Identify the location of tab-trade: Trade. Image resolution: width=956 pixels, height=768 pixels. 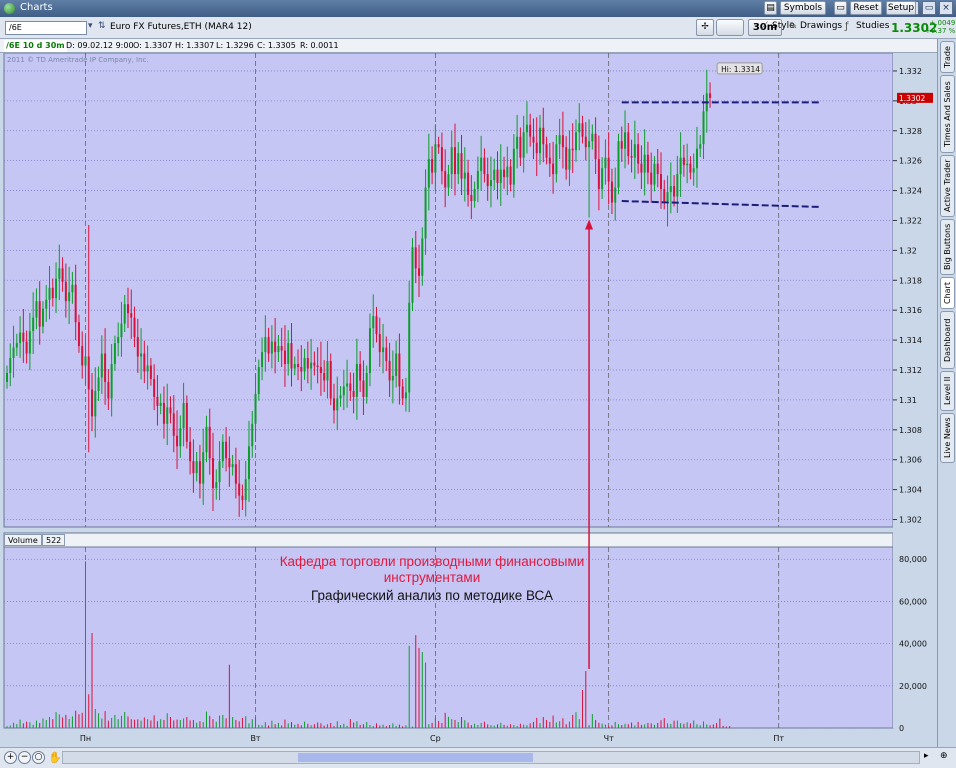
(947, 57).